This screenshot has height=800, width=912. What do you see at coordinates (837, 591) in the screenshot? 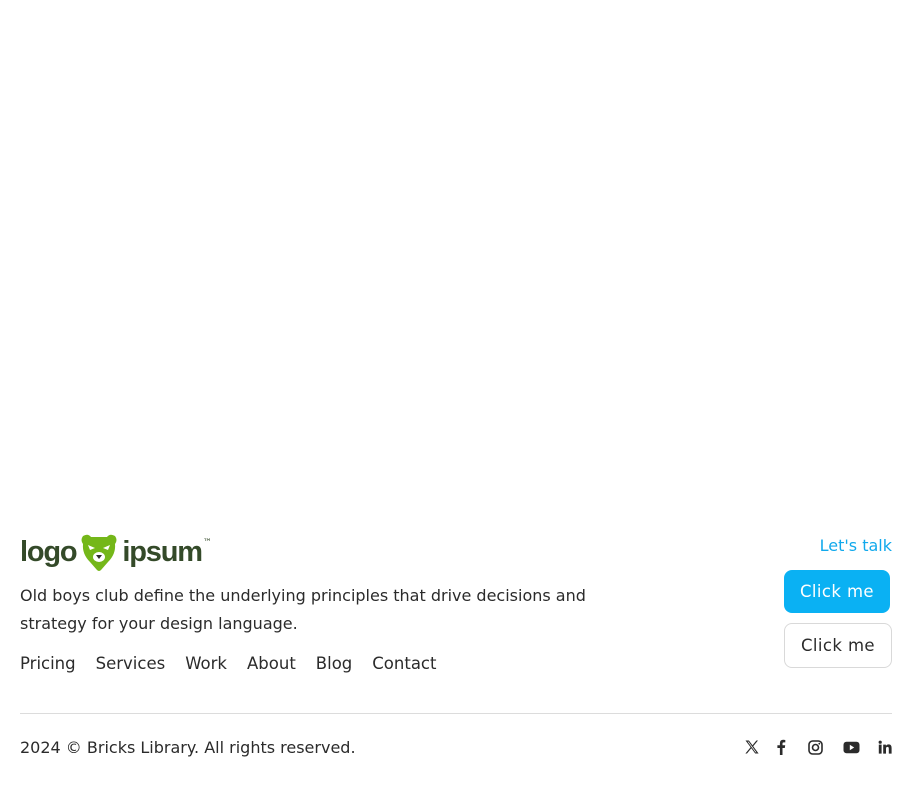
I see `primary-cta-button: Click me` at bounding box center [837, 591].